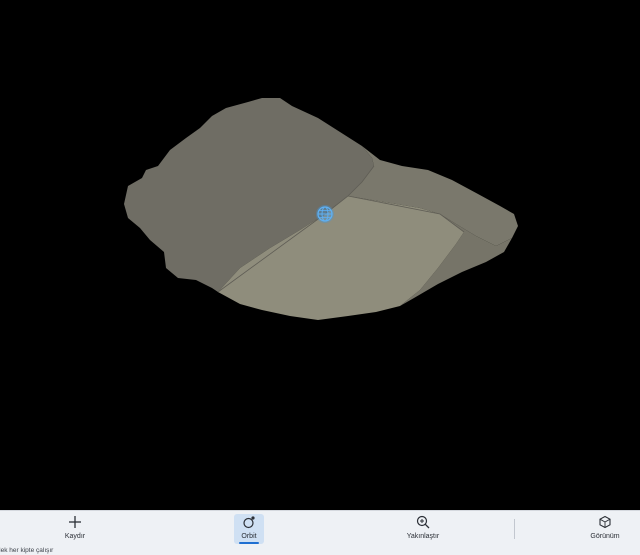  Describe the element at coordinates (27, 550) in the screenshot. I see `status-text: rlek her kipte çalışır` at that location.